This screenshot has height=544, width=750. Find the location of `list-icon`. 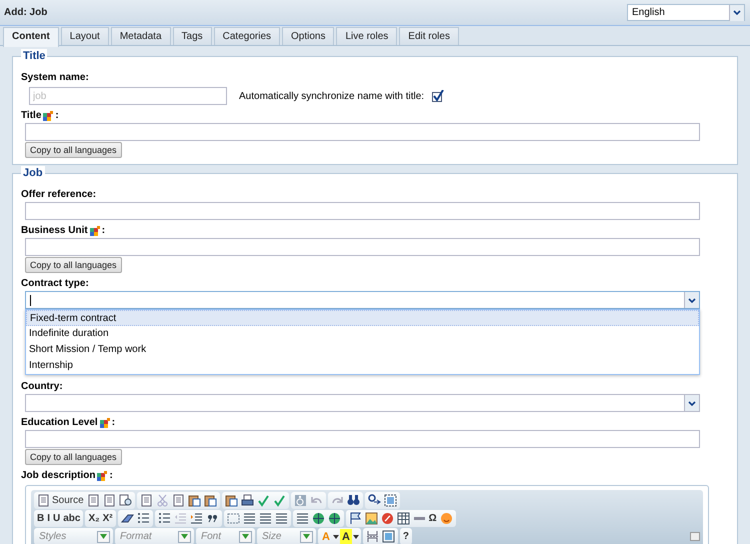

list-icon is located at coordinates (164, 518).